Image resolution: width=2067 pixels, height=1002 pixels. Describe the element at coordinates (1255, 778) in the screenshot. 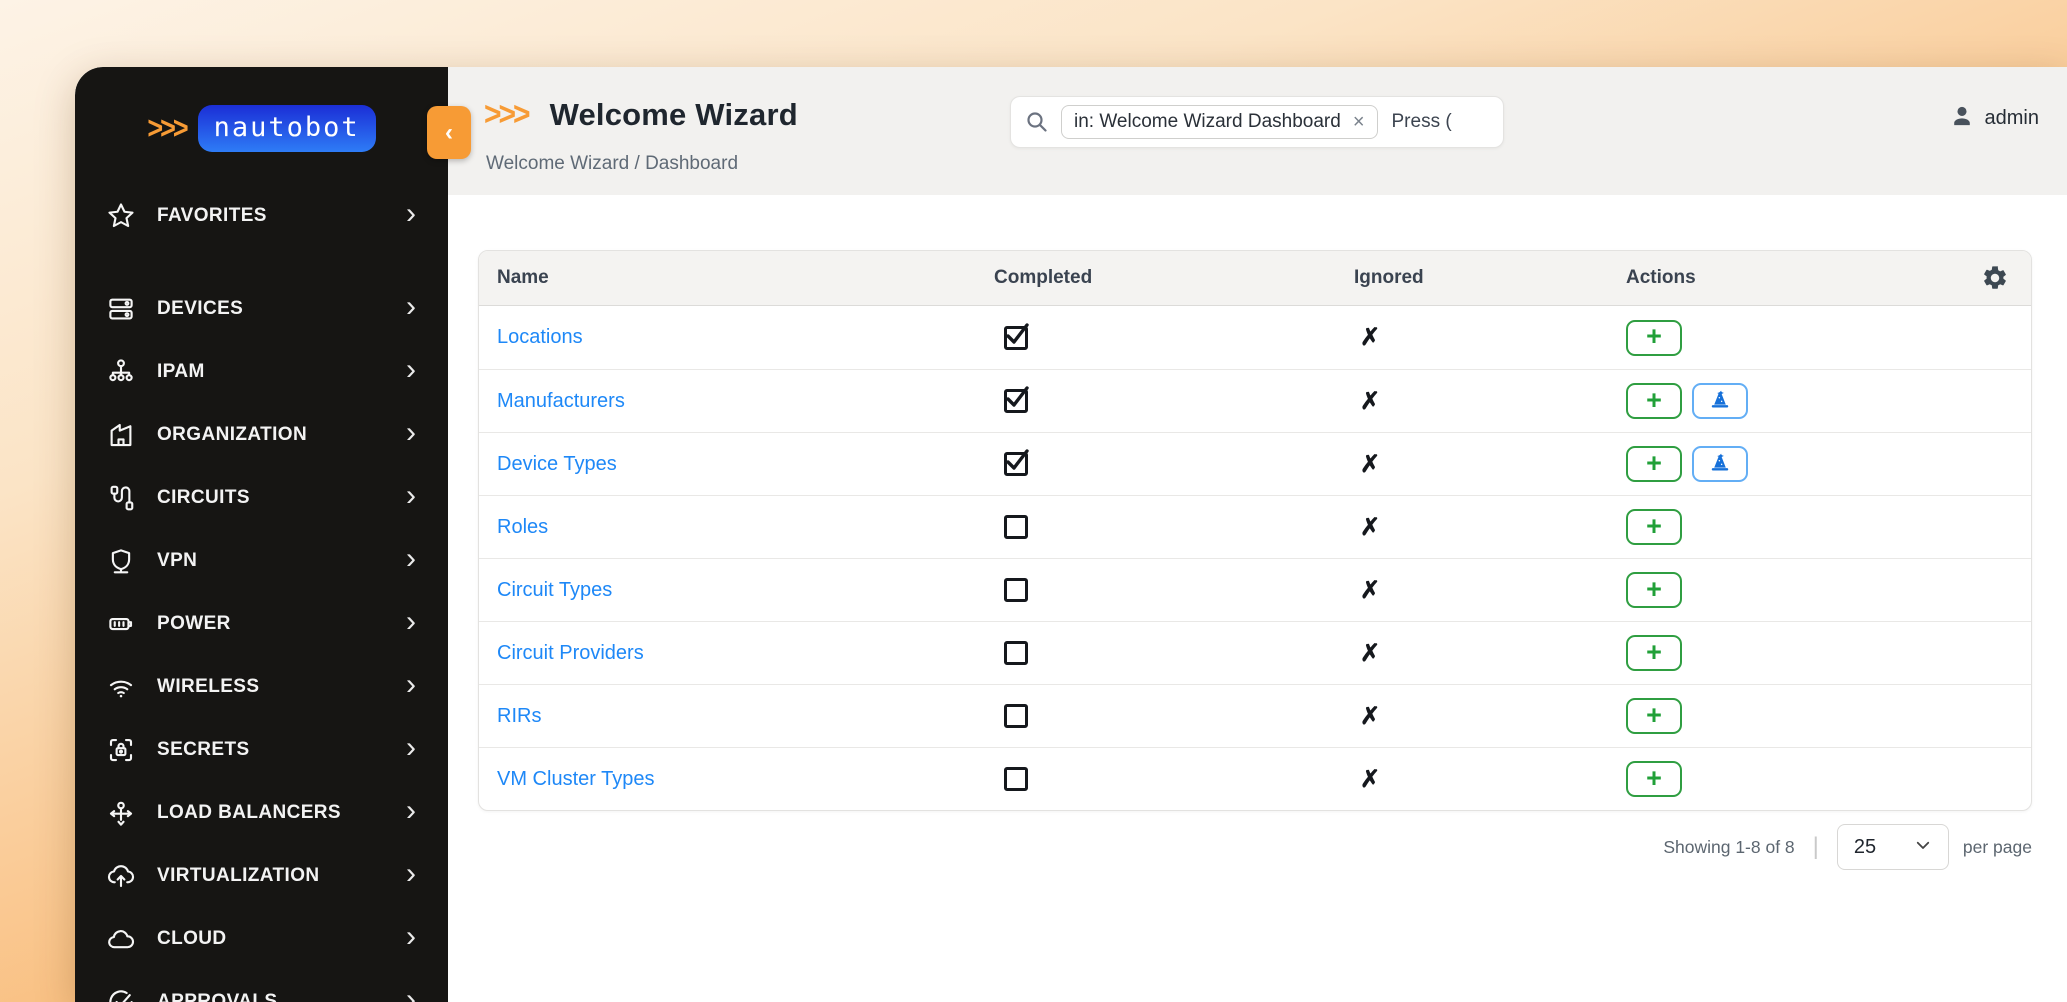

I see `table-row: VM Cluster Types ✗ +` at that location.